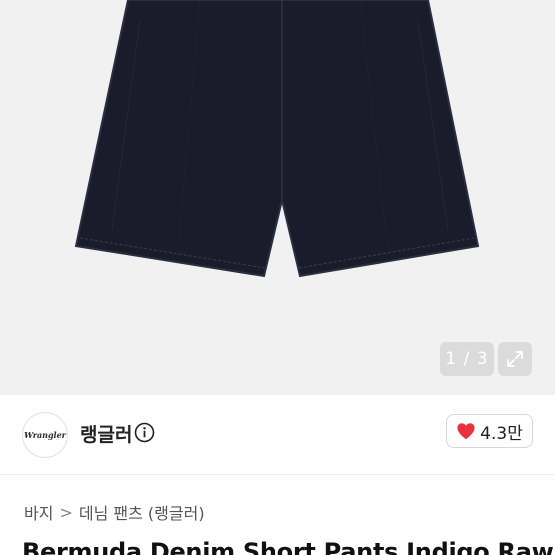 Image resolution: width=555 pixels, height=555 pixels. What do you see at coordinates (277, 435) in the screenshot?
I see `seller-info-row: Wrangler 랭글러 4.3만` at bounding box center [277, 435].